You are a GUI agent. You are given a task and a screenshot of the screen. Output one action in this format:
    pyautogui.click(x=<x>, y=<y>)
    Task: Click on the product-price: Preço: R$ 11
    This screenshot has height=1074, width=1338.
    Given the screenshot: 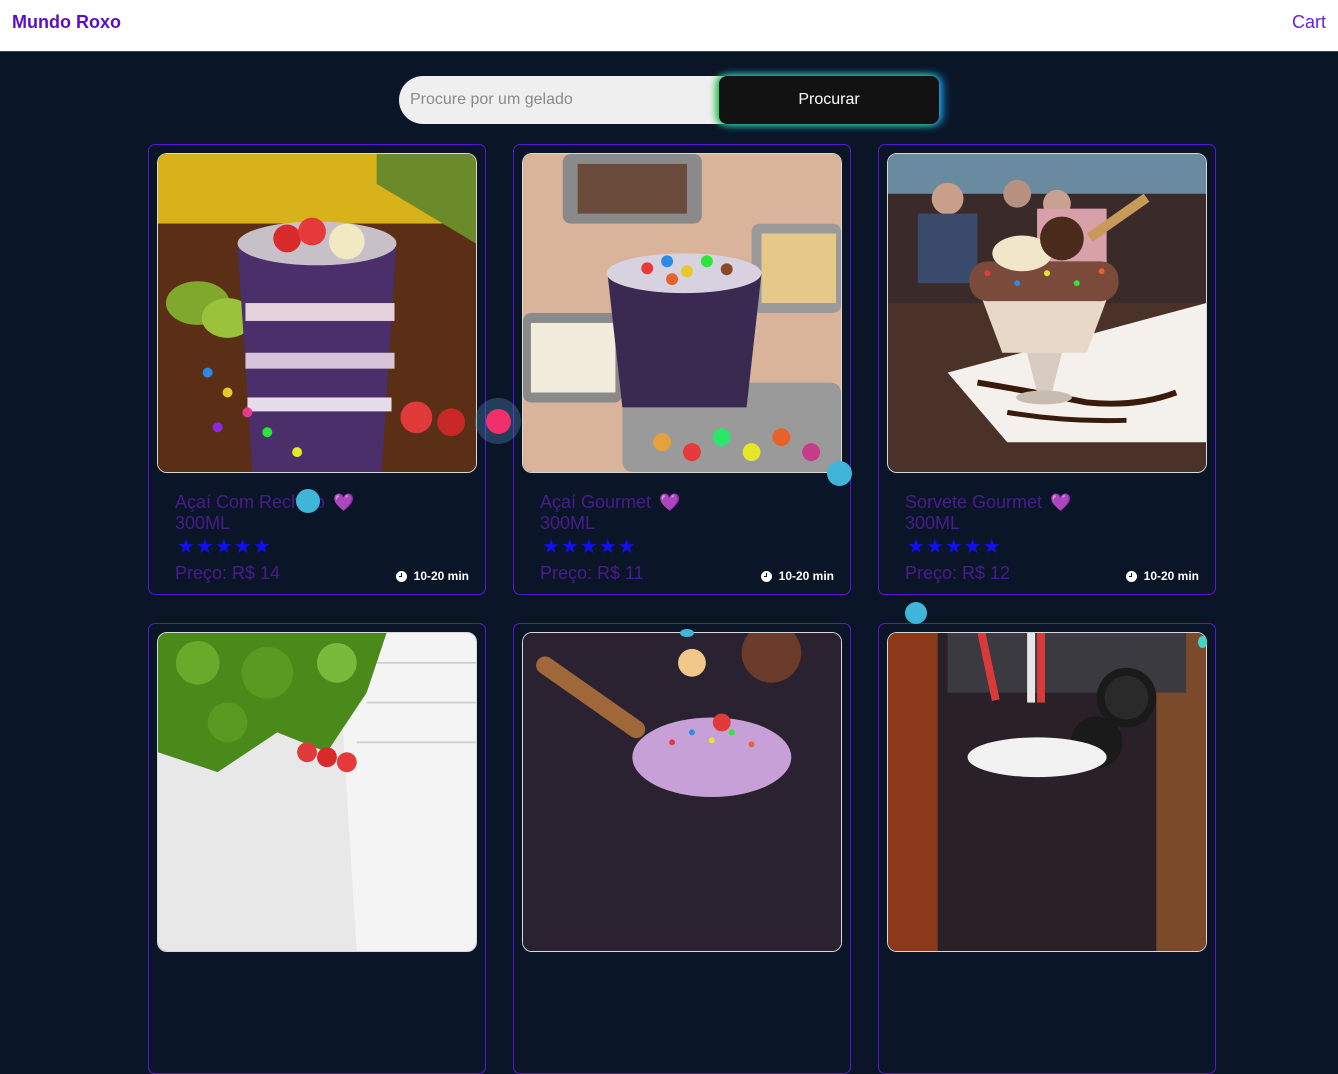 What is the action you would take?
    pyautogui.click(x=592, y=573)
    